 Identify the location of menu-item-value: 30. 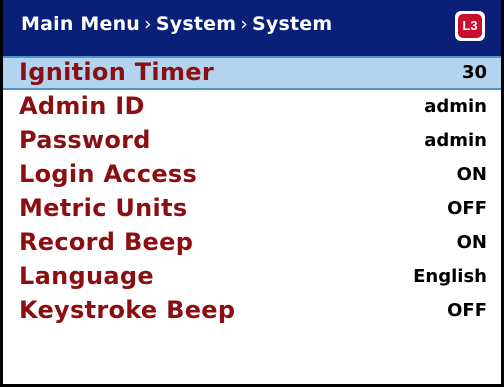
(474, 72).